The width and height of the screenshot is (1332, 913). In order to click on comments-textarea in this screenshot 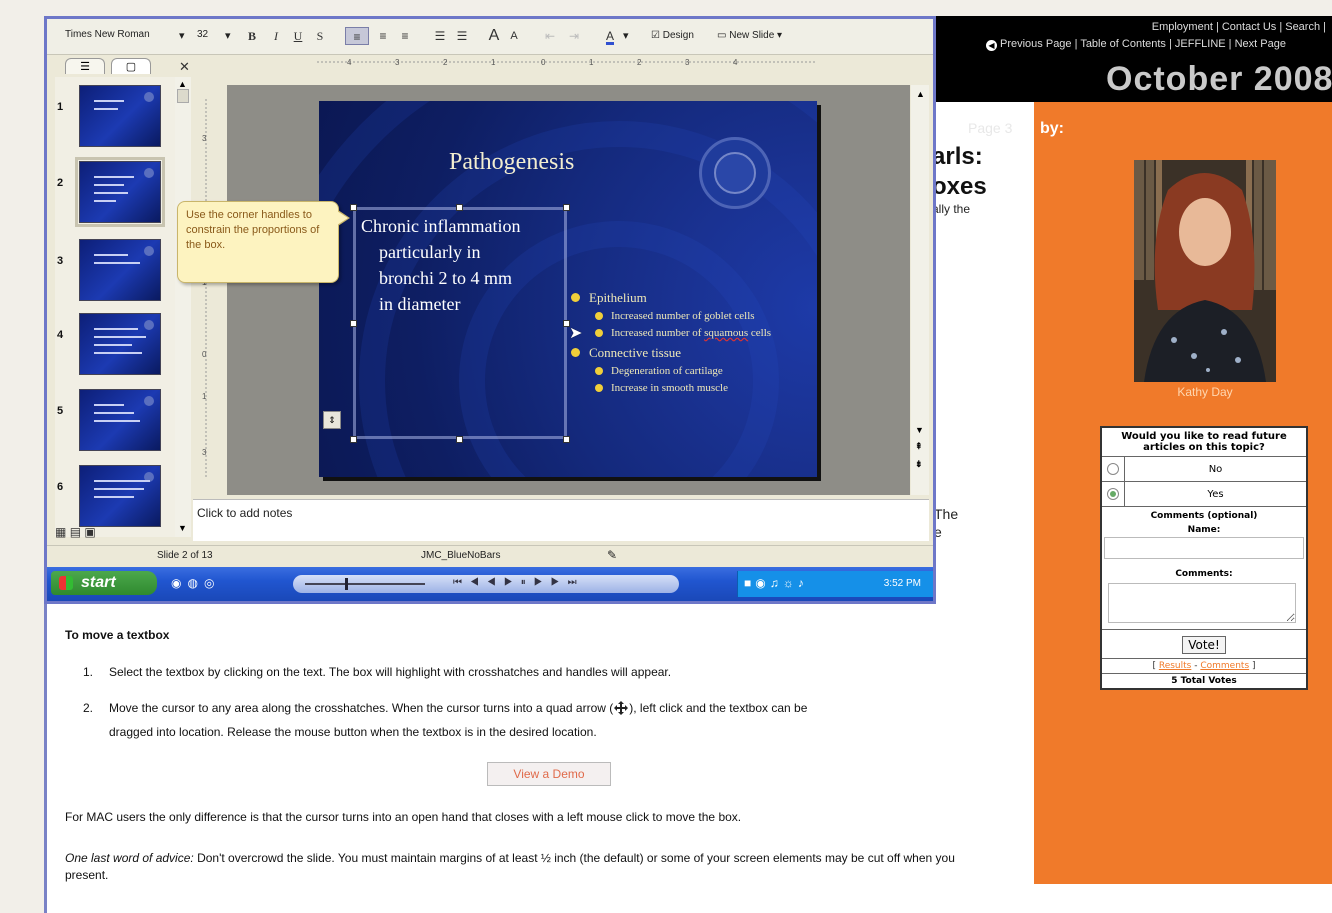, I will do `click(1202, 603)`.